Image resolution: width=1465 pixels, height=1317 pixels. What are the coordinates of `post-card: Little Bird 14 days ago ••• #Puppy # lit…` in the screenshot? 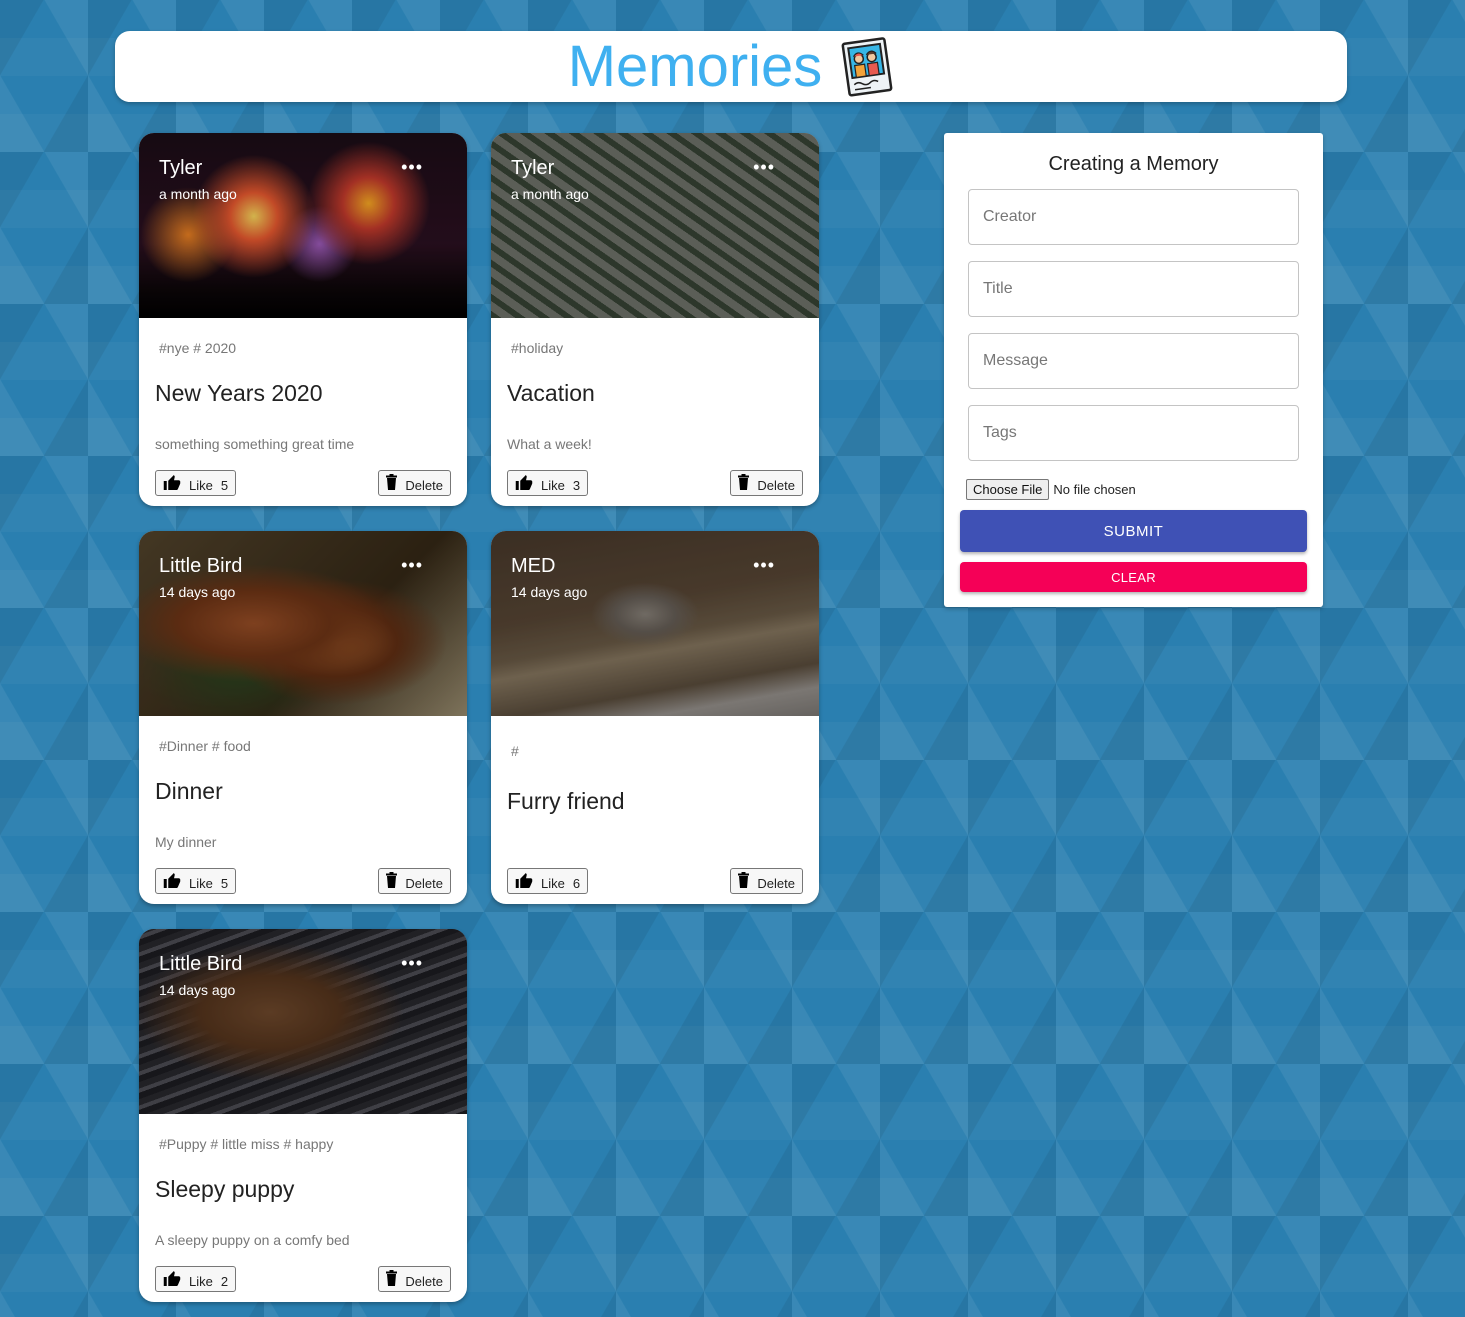 It's located at (303, 1115).